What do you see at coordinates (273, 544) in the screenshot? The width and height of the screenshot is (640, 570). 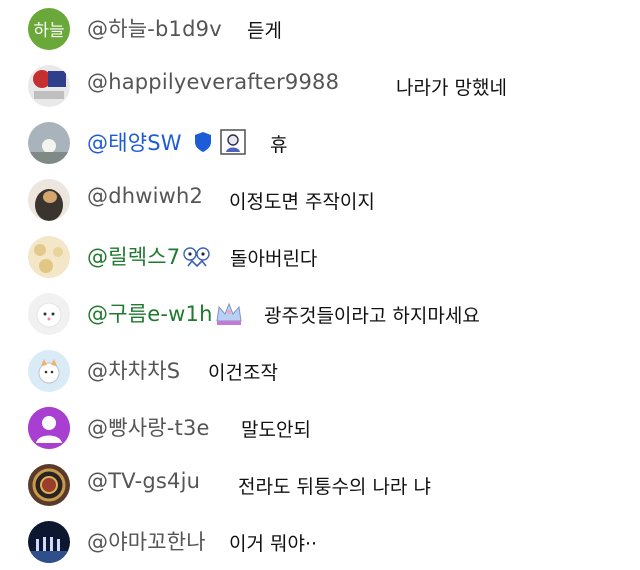 I see `message-text: 이거 뭐야··` at bounding box center [273, 544].